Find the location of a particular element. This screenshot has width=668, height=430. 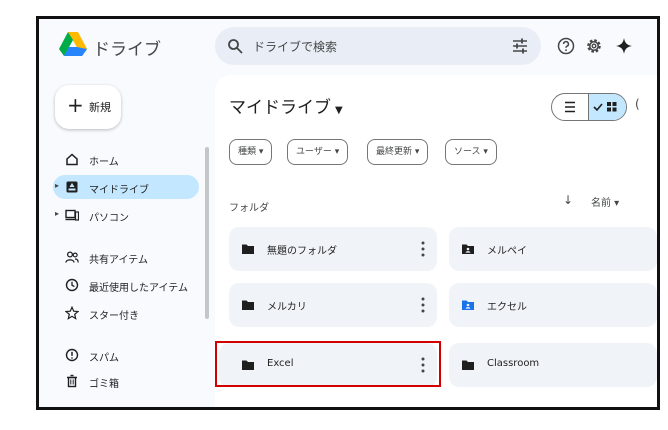

sidebar-item-label: 共有アイテム is located at coordinates (118, 260).